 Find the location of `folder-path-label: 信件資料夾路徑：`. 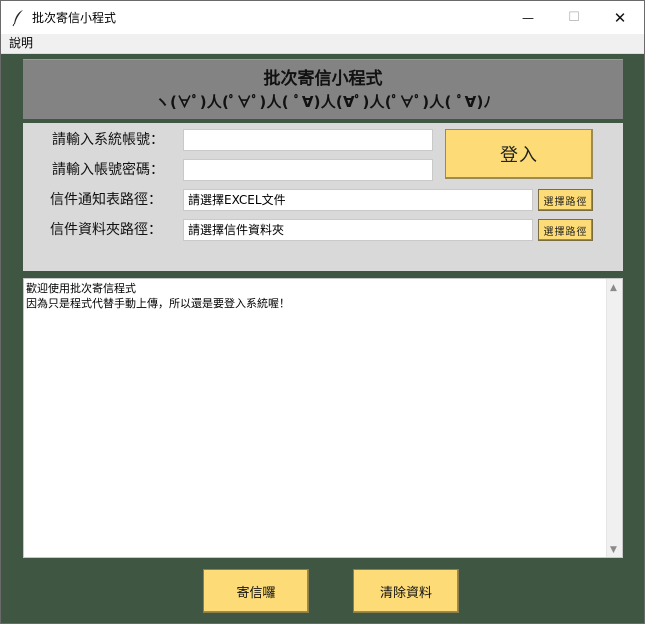

folder-path-label: 信件資料夾路徑： is located at coordinates (106, 230).